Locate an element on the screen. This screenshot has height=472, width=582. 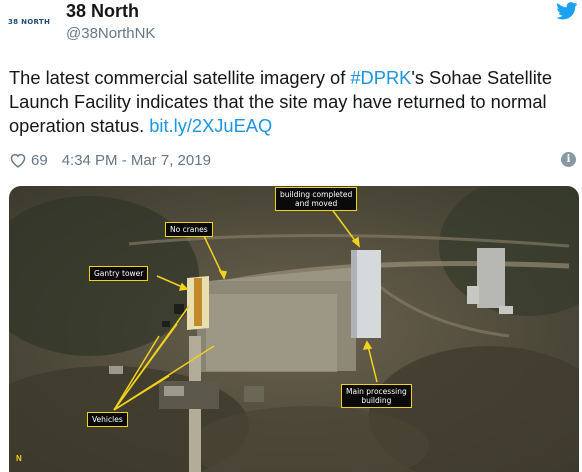
tweet-meta: 69 4:34 PM - Mar 7, 2019 is located at coordinates (110, 160).